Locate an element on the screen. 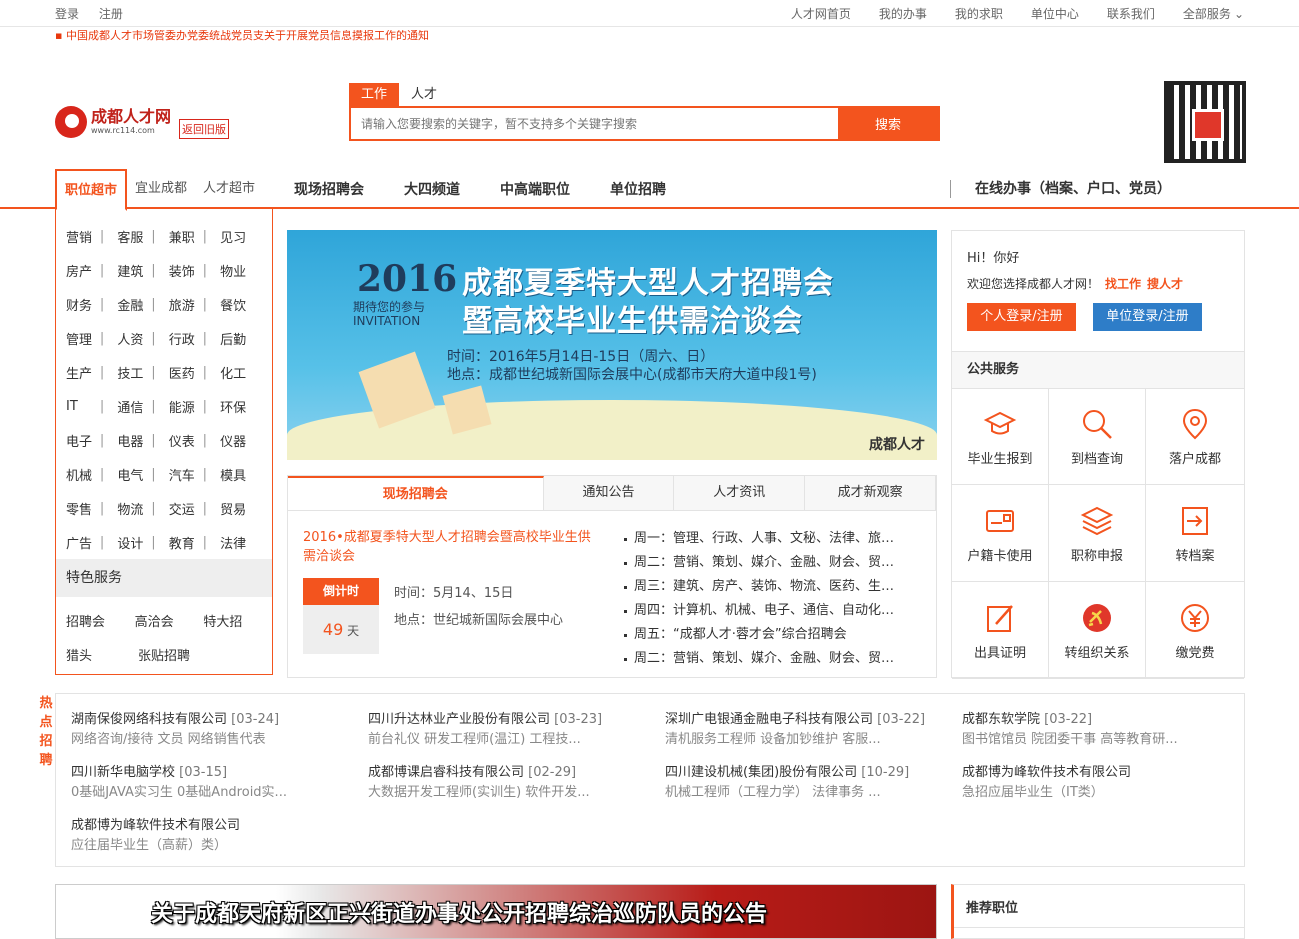  company-name: 成都东软学院 [03-22] is located at coordinates (1102, 720).